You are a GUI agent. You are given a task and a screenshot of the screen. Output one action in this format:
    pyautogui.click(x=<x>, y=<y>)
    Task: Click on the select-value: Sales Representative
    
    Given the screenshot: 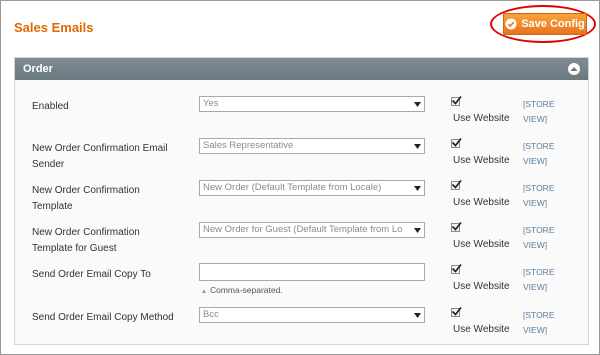 What is the action you would take?
    pyautogui.click(x=248, y=145)
    